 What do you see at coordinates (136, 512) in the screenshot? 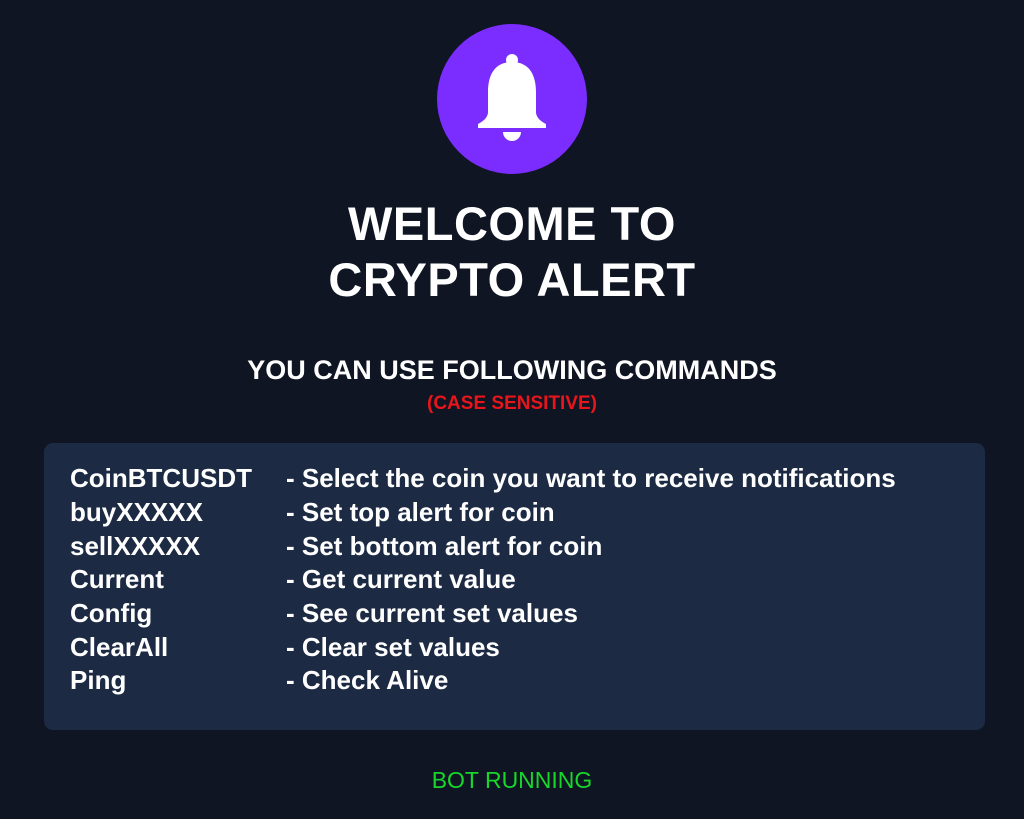
I see `command-name: buyXXXXX` at bounding box center [136, 512].